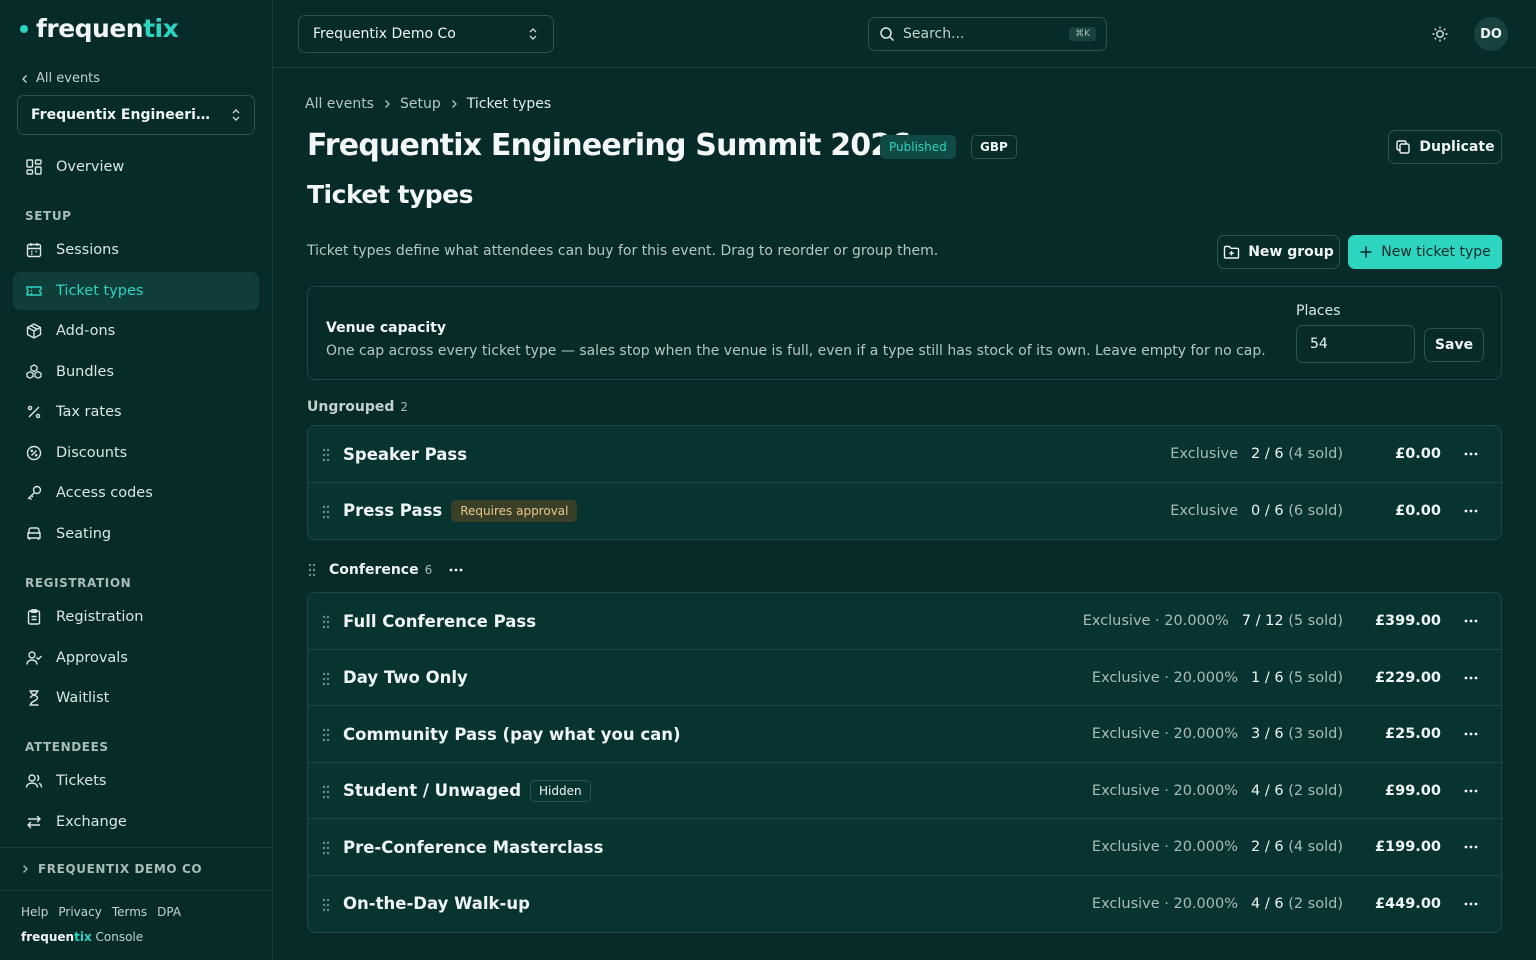 Image resolution: width=1536 pixels, height=960 pixels. Describe the element at coordinates (136, 372) in the screenshot. I see `sidebar-item-bundles: Bundles` at that location.